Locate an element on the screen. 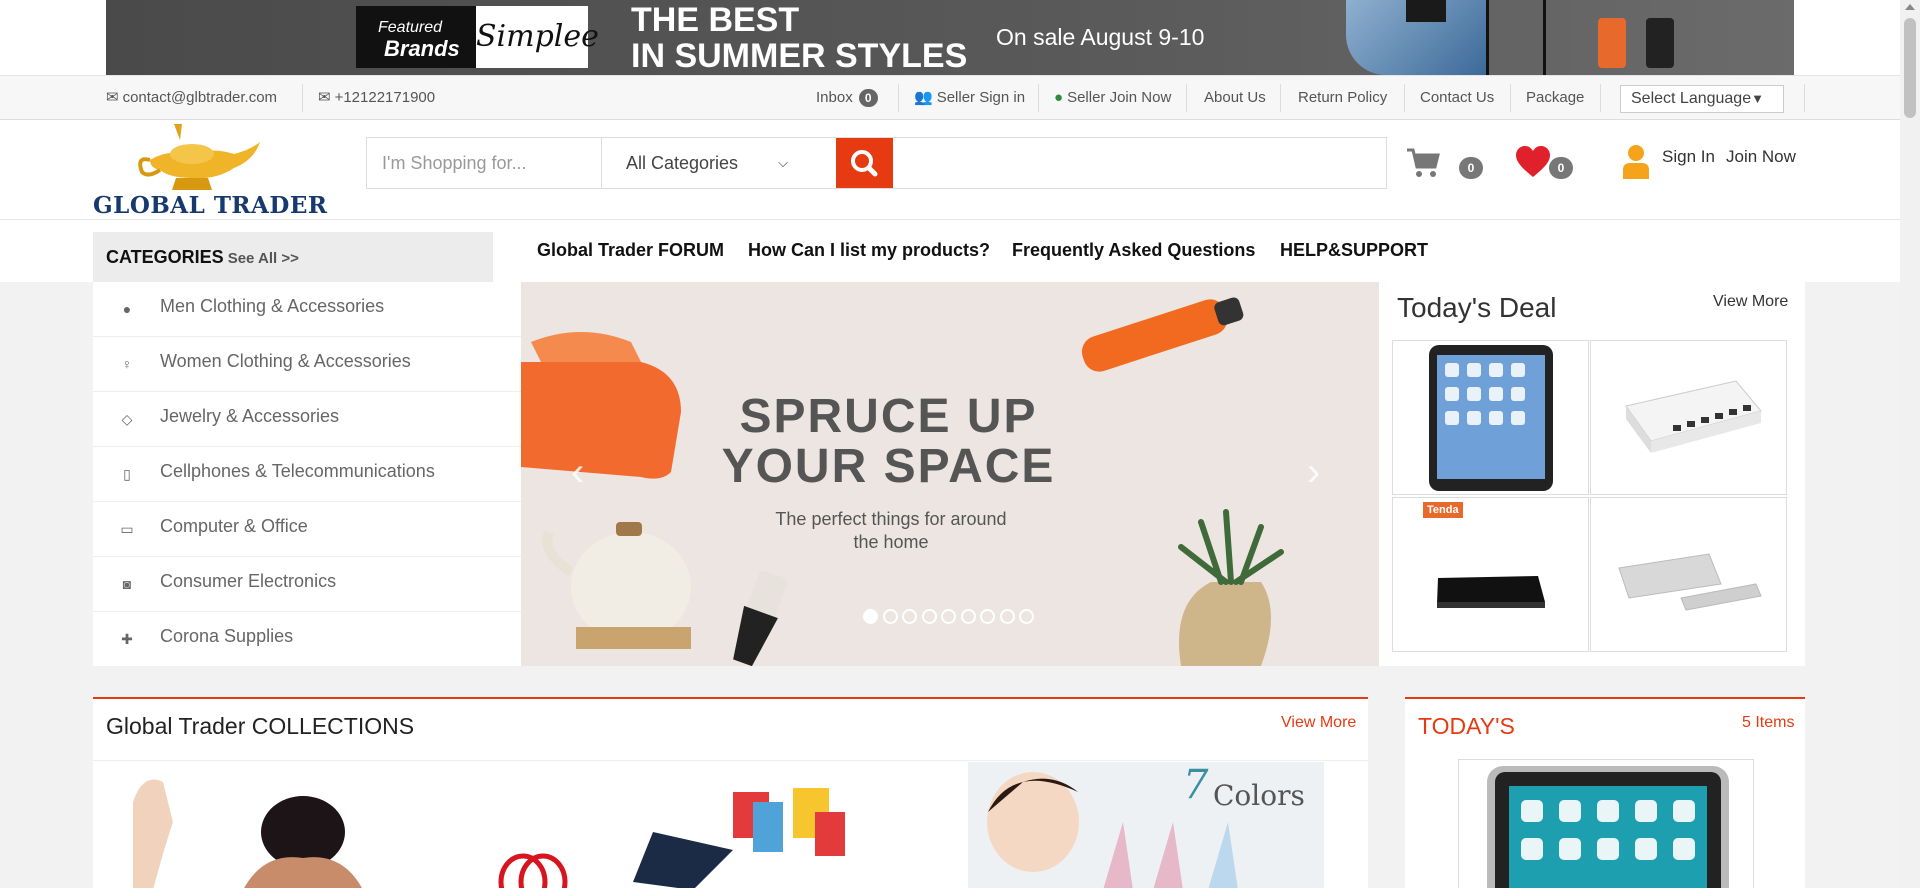 The width and height of the screenshot is (1920, 888). diamond-icon: ◇ is located at coordinates (127, 419).